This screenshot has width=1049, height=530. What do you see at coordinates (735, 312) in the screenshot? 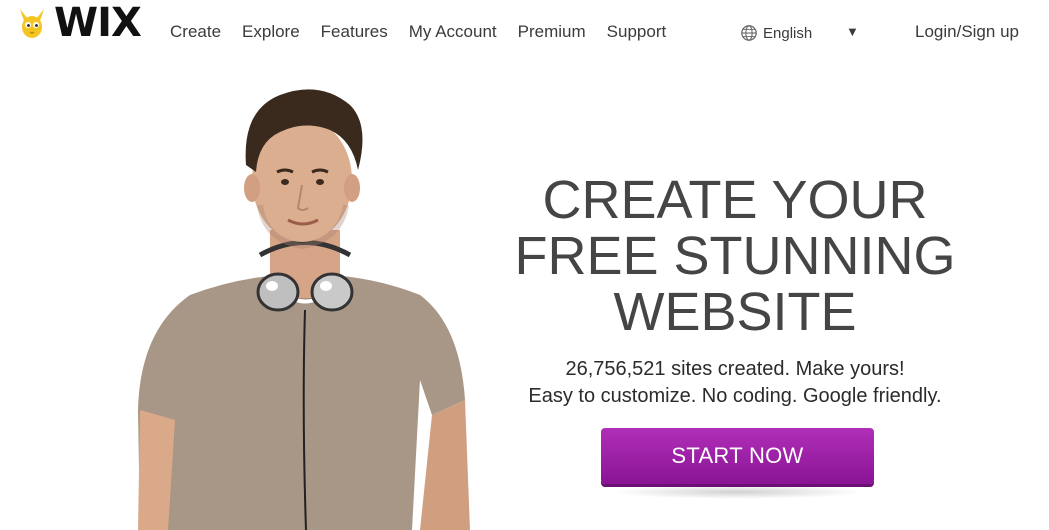
I see `headline-line: WEBSITE` at bounding box center [735, 312].